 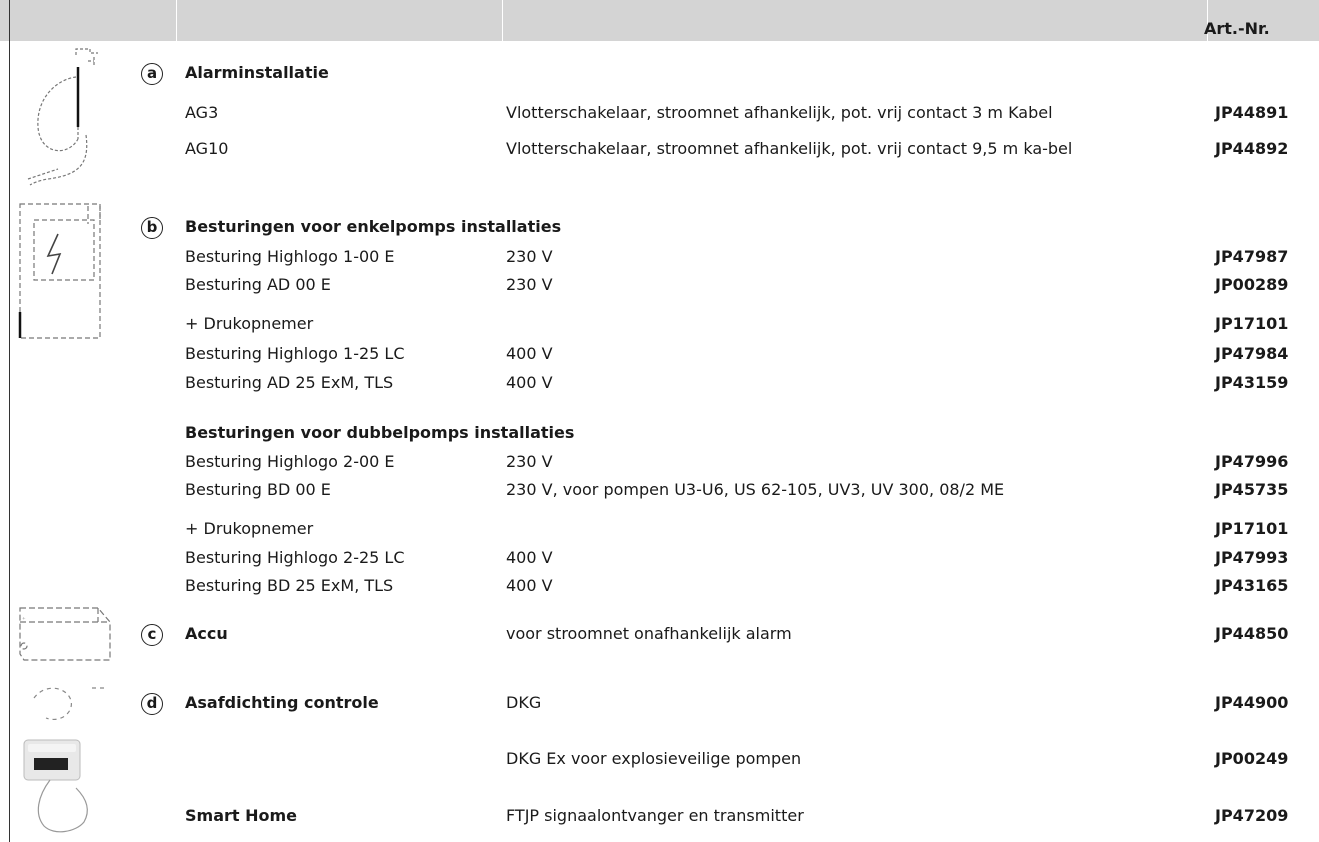 What do you see at coordinates (1252, 557) in the screenshot?
I see `row-art-nr: JP47993` at bounding box center [1252, 557].